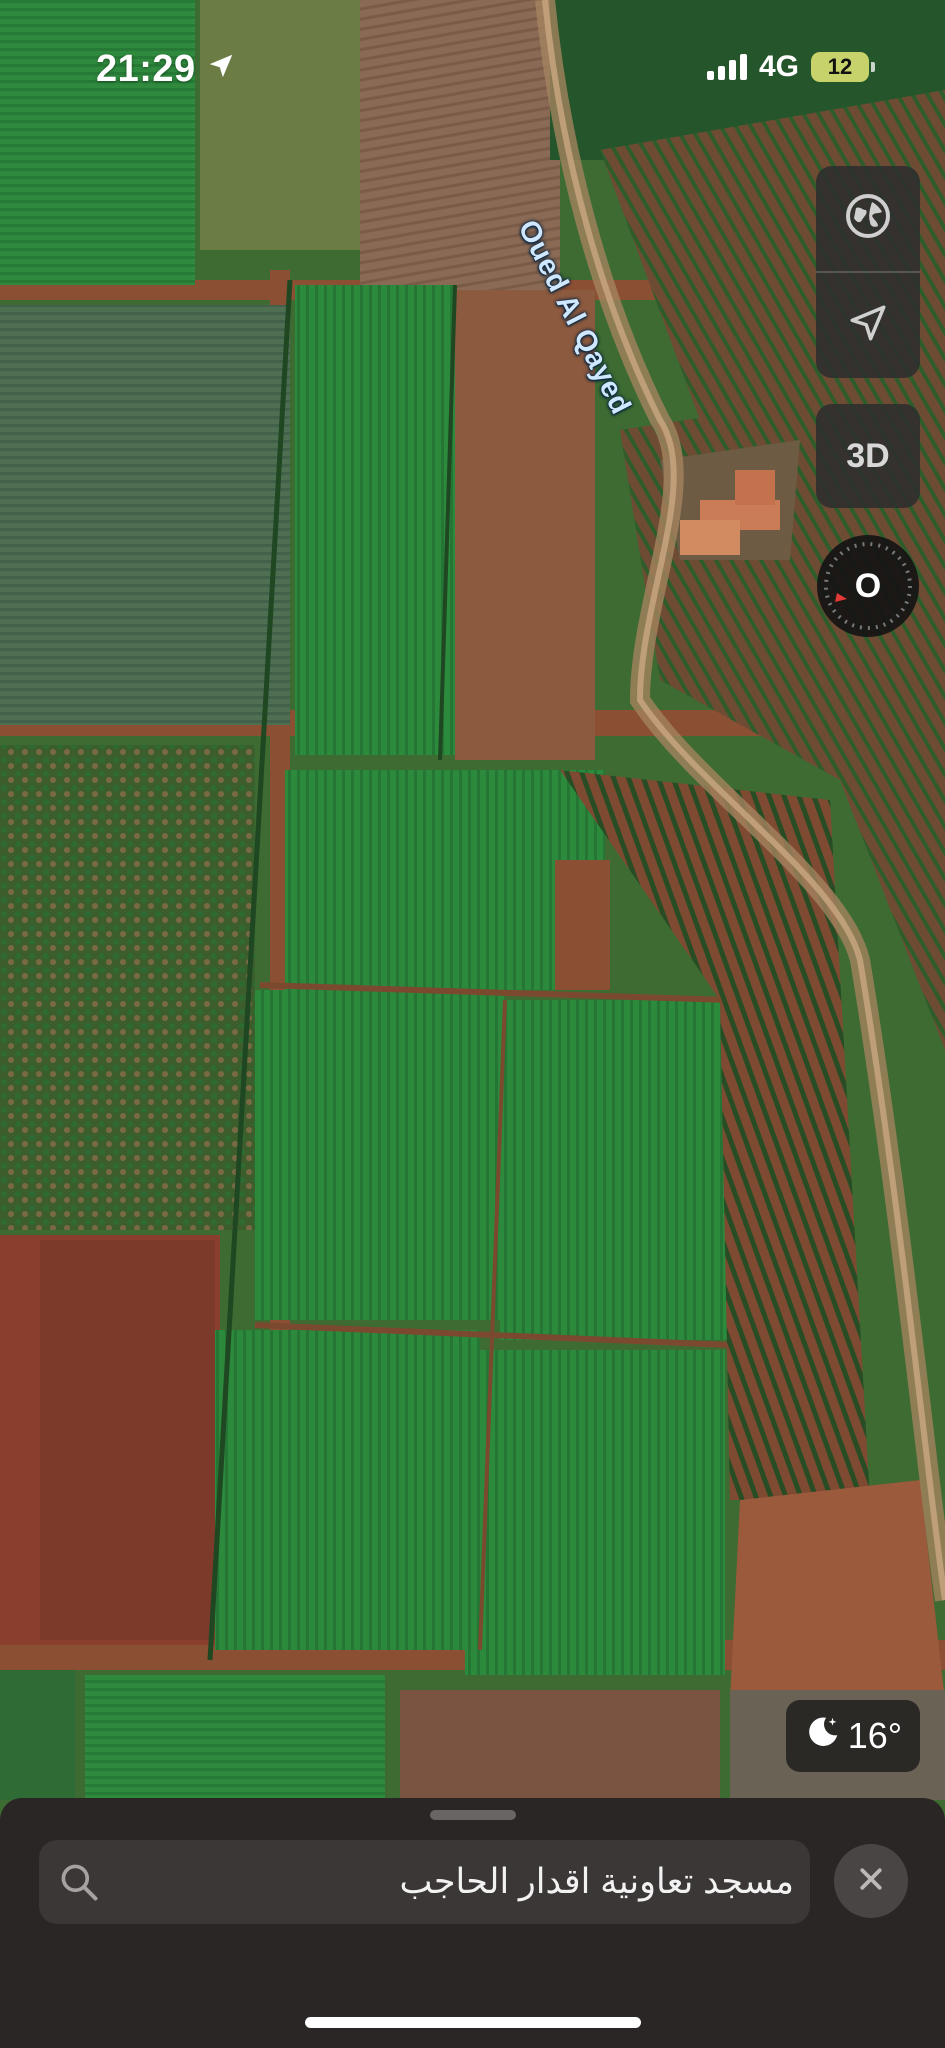 Image resolution: width=945 pixels, height=2048 pixels. What do you see at coordinates (473, 1815) in the screenshot?
I see `sheet-grabber` at bounding box center [473, 1815].